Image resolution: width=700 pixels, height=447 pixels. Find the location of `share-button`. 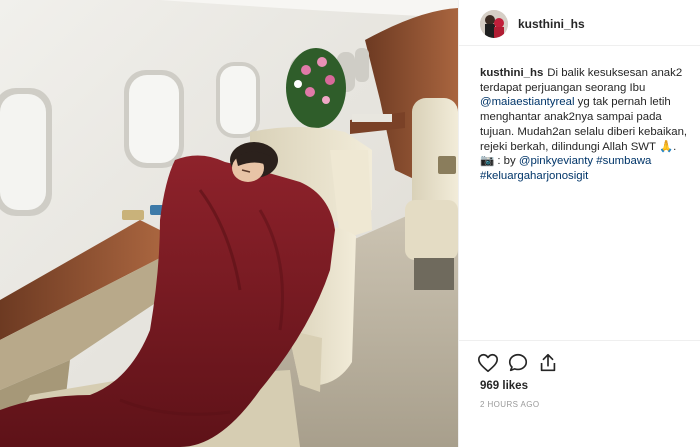

share-button is located at coordinates (548, 363).